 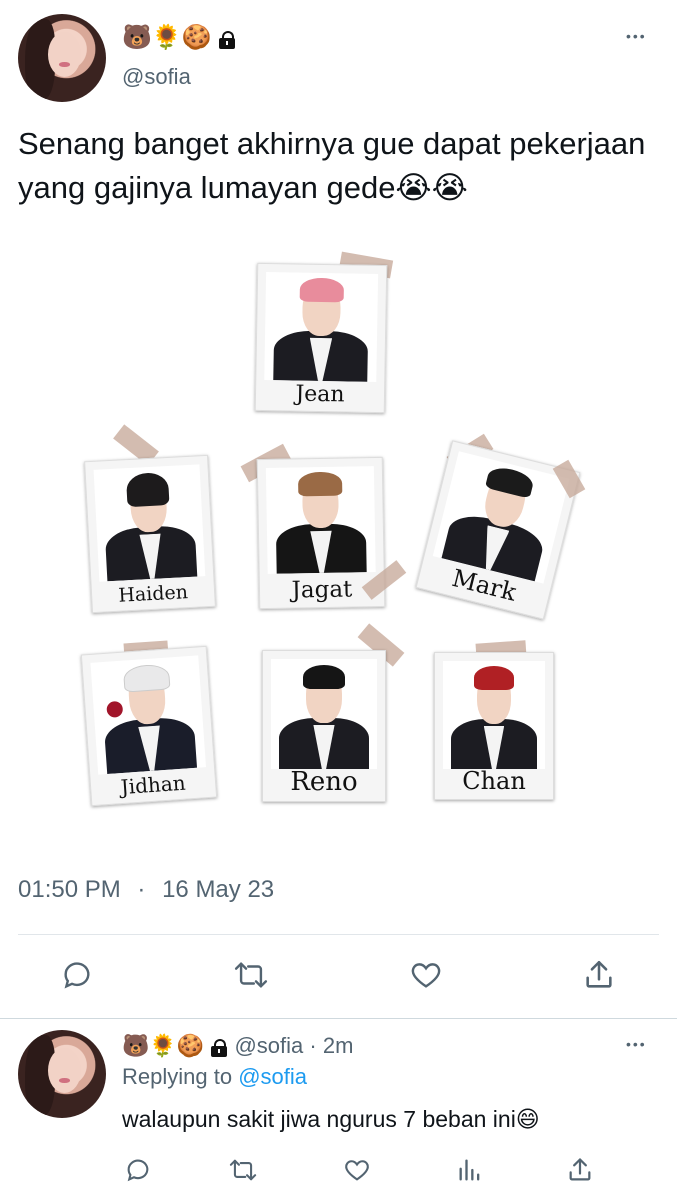 What do you see at coordinates (153, 594) in the screenshot?
I see `polaroid-label: Haiden` at bounding box center [153, 594].